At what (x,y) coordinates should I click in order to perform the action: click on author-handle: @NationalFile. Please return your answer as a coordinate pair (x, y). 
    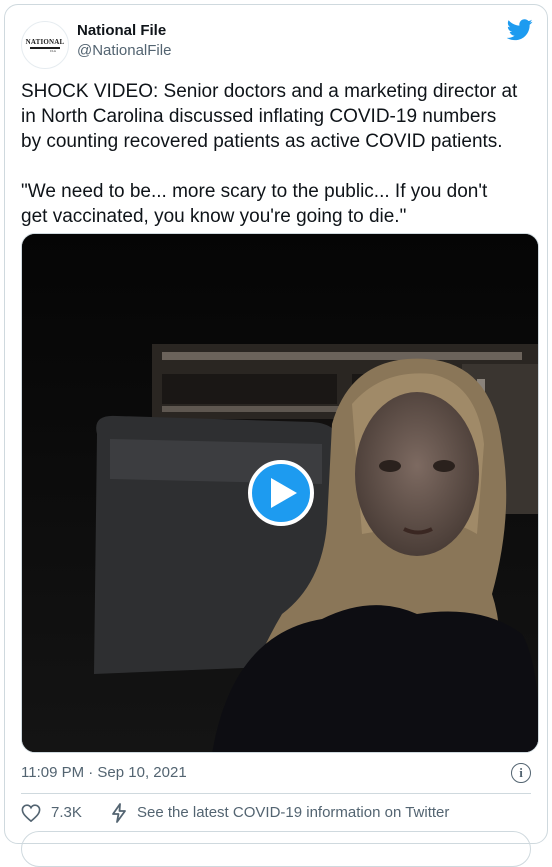
    Looking at the image, I should click on (124, 51).